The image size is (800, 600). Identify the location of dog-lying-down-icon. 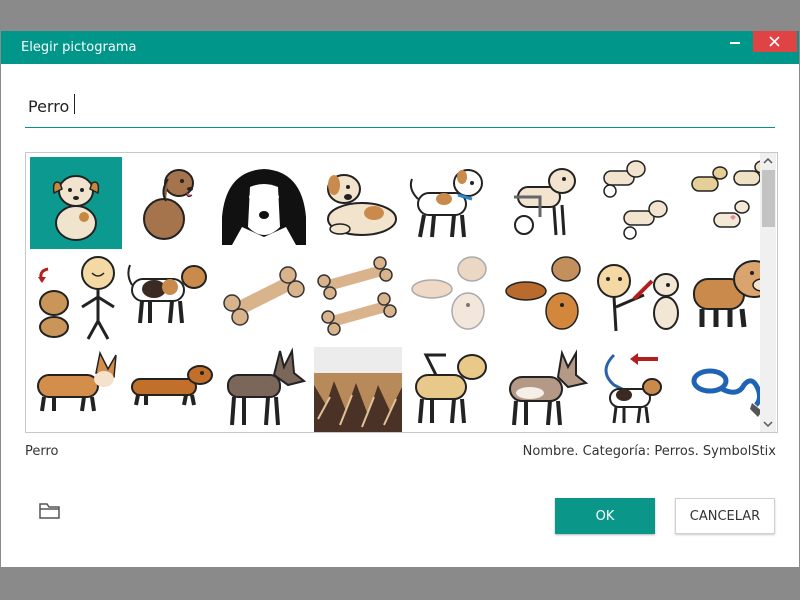
(362, 205).